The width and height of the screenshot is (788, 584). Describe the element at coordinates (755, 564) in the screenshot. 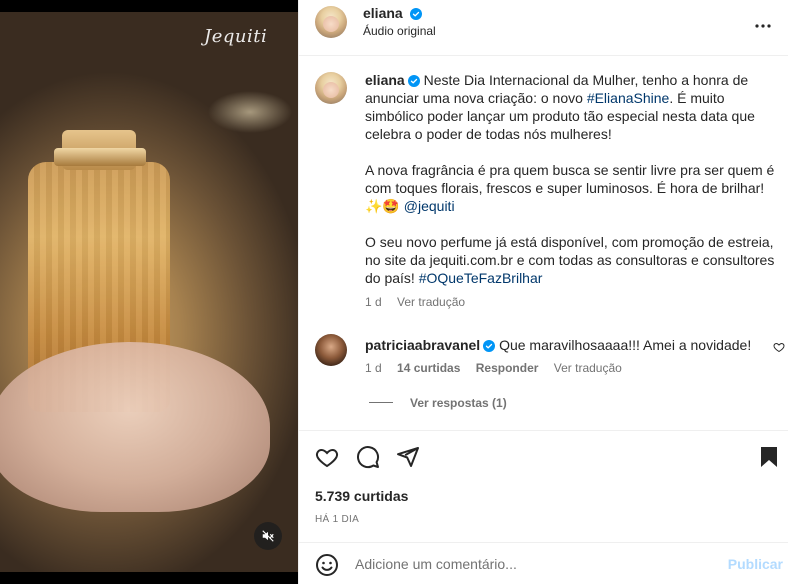

I see `publish-button: Publicar` at that location.